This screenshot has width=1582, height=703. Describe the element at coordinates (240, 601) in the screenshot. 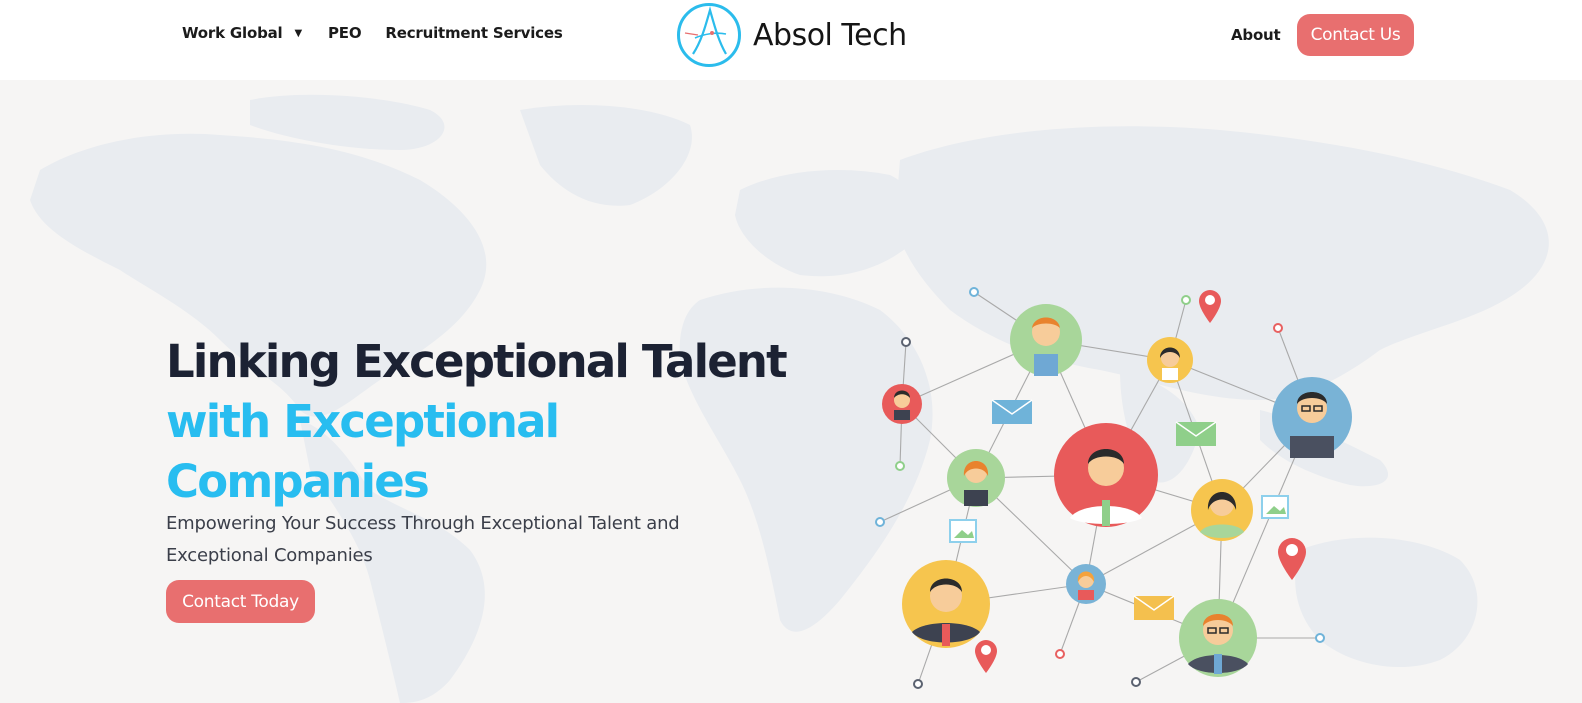

I see `contact-today-button: Contact Today` at that location.